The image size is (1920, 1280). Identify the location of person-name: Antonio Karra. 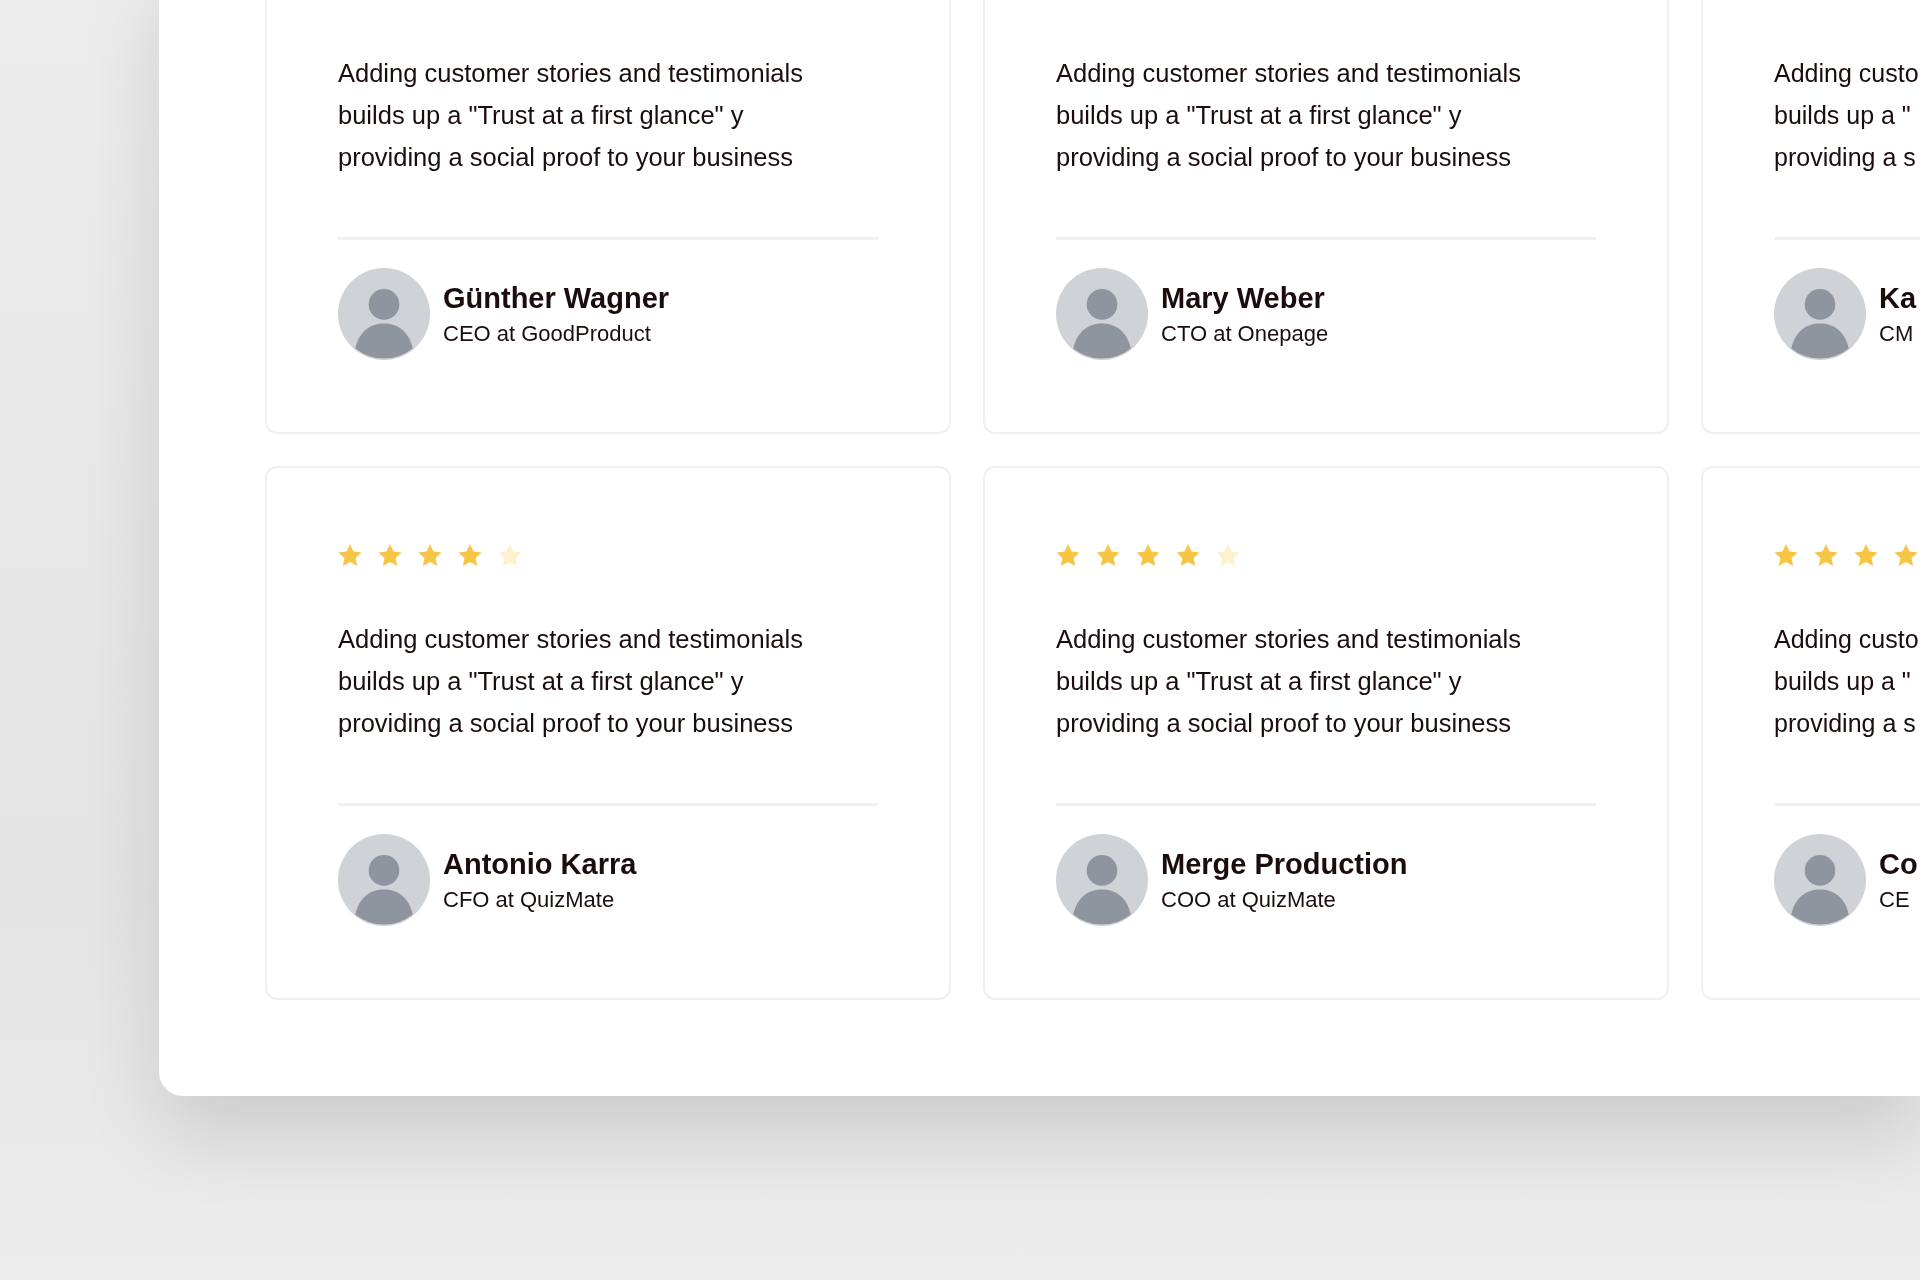
(540, 864).